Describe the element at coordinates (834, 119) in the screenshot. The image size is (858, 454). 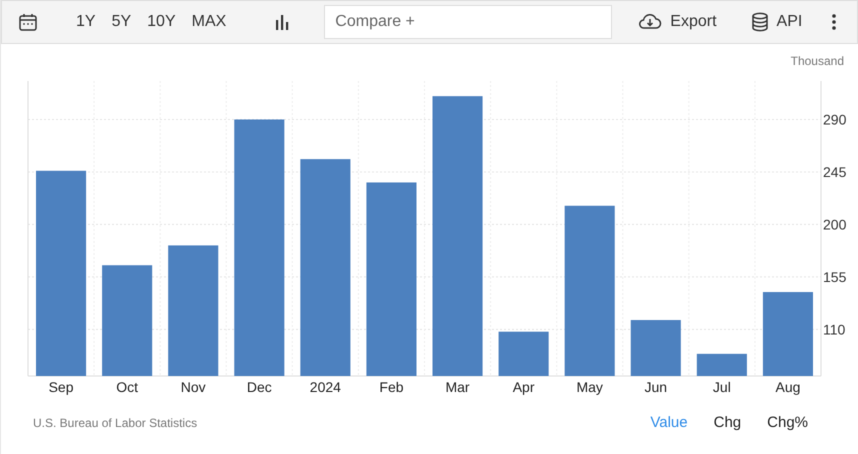
I see `axis-tick-label: 290` at that location.